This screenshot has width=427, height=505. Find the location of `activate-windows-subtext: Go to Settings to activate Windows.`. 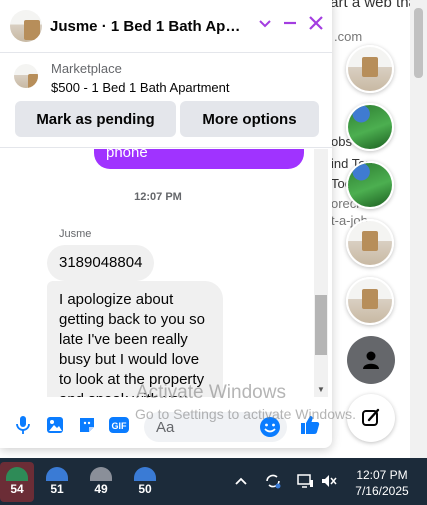

activate-windows-subtext: Go to Settings to activate Windows. is located at coordinates (245, 414).